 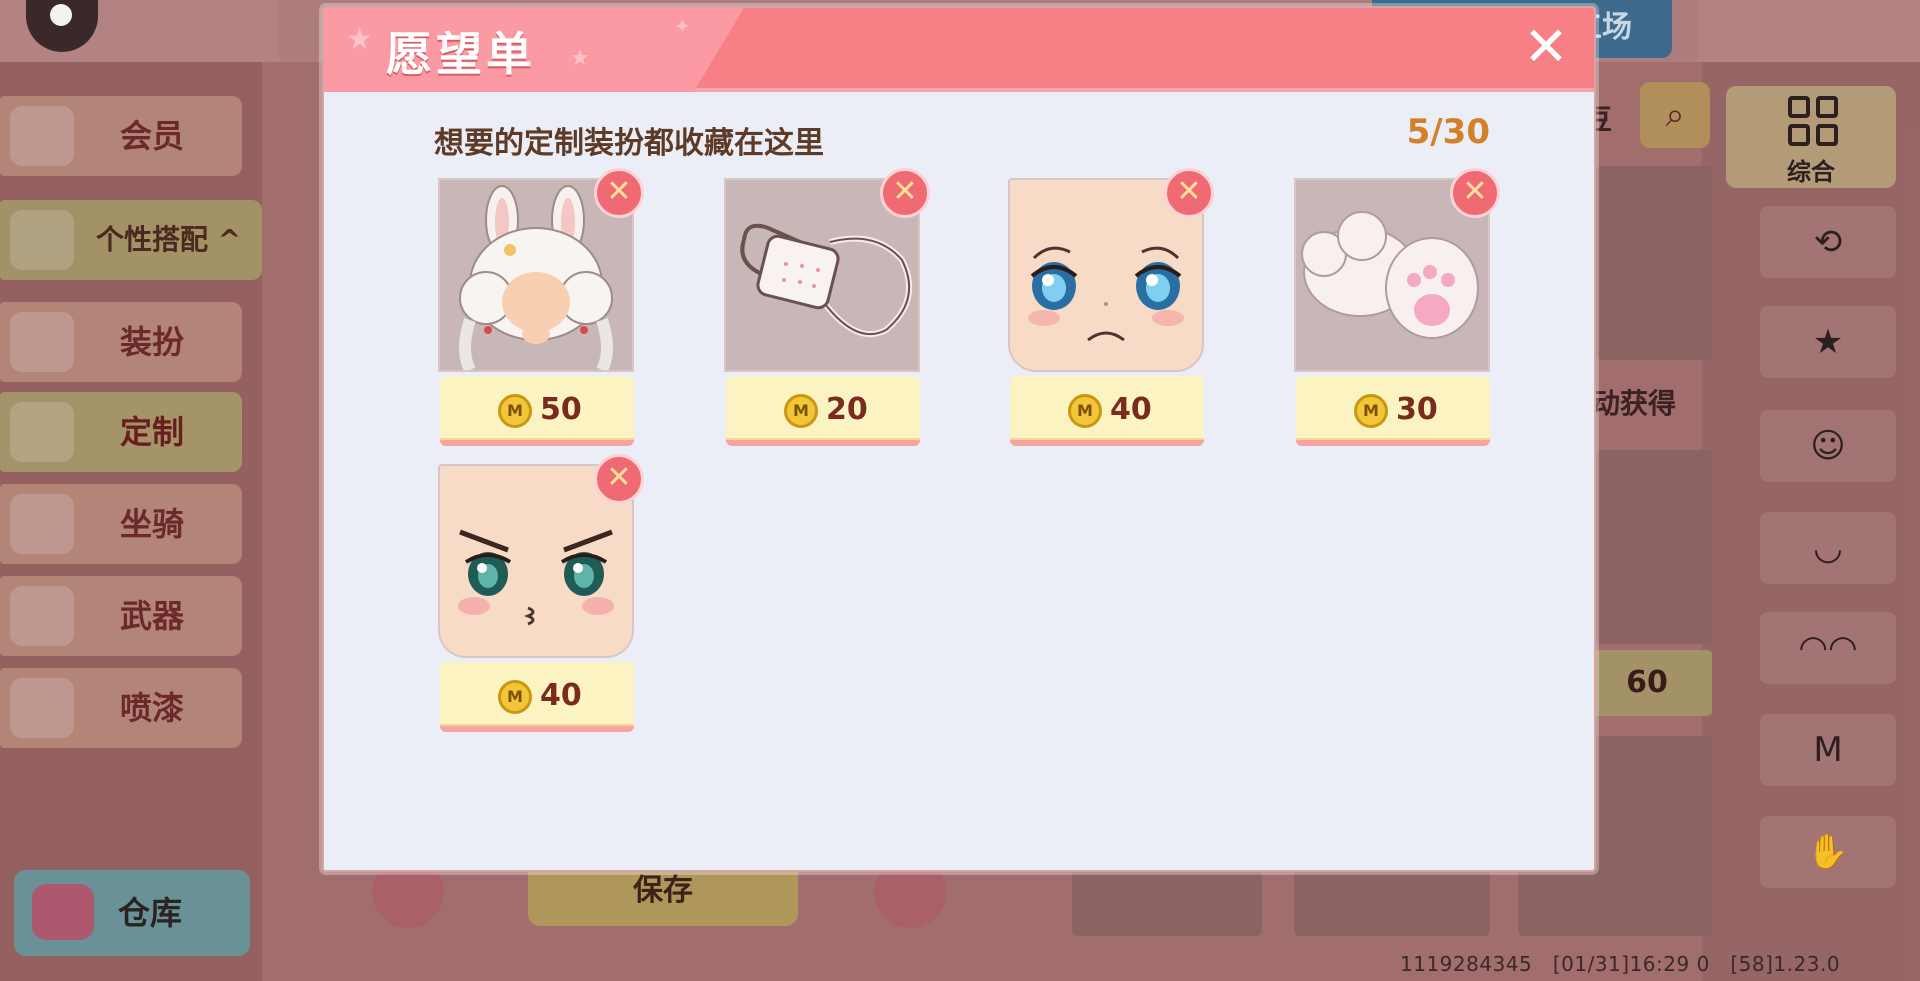 What do you see at coordinates (1417, 409) in the screenshot?
I see `item-price: 30` at bounding box center [1417, 409].